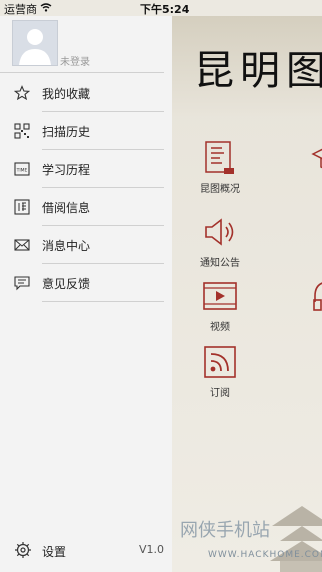  Describe the element at coordinates (220, 189) in the screenshot. I see `tile-label: 昆图概况` at that location.